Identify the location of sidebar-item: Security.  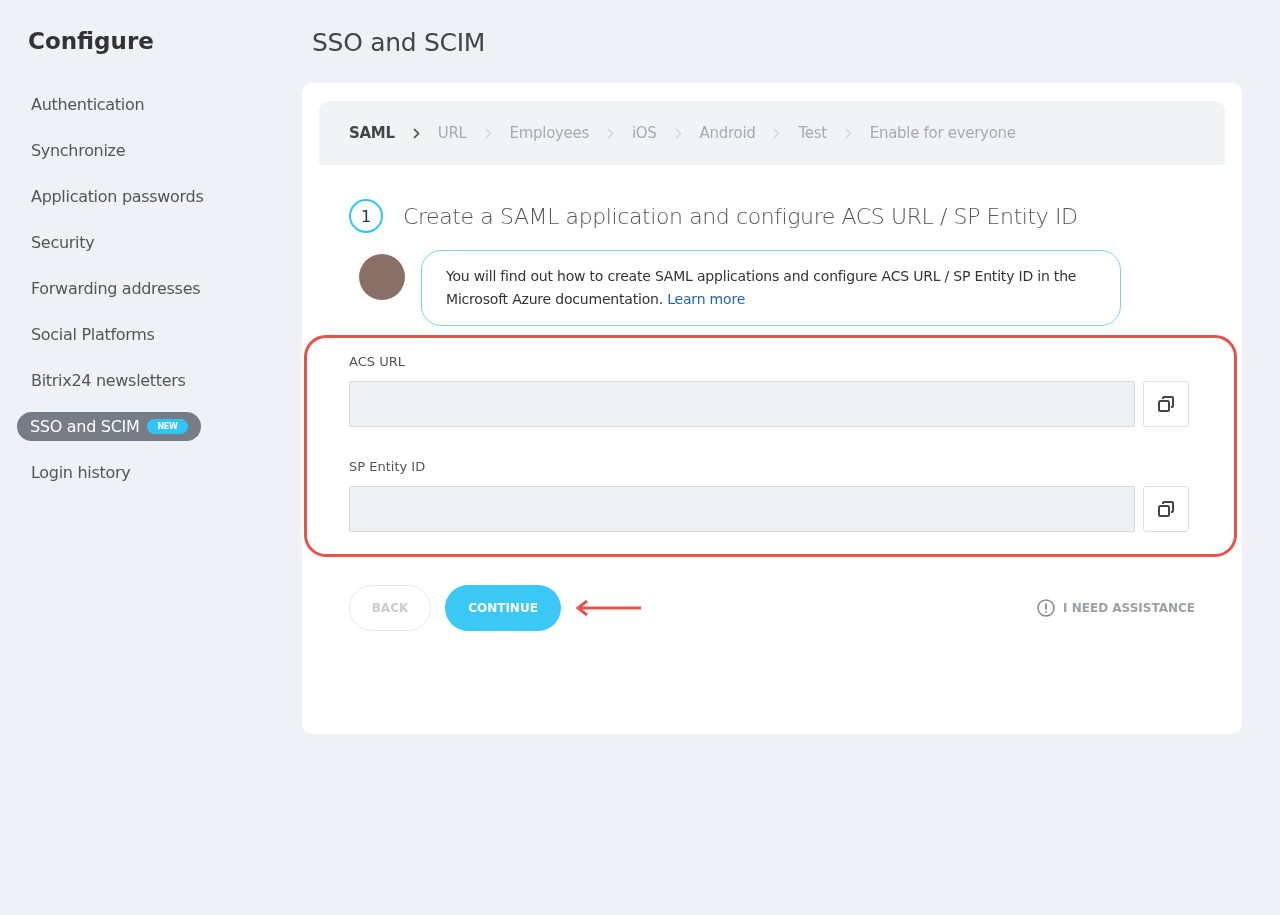
(63, 242).